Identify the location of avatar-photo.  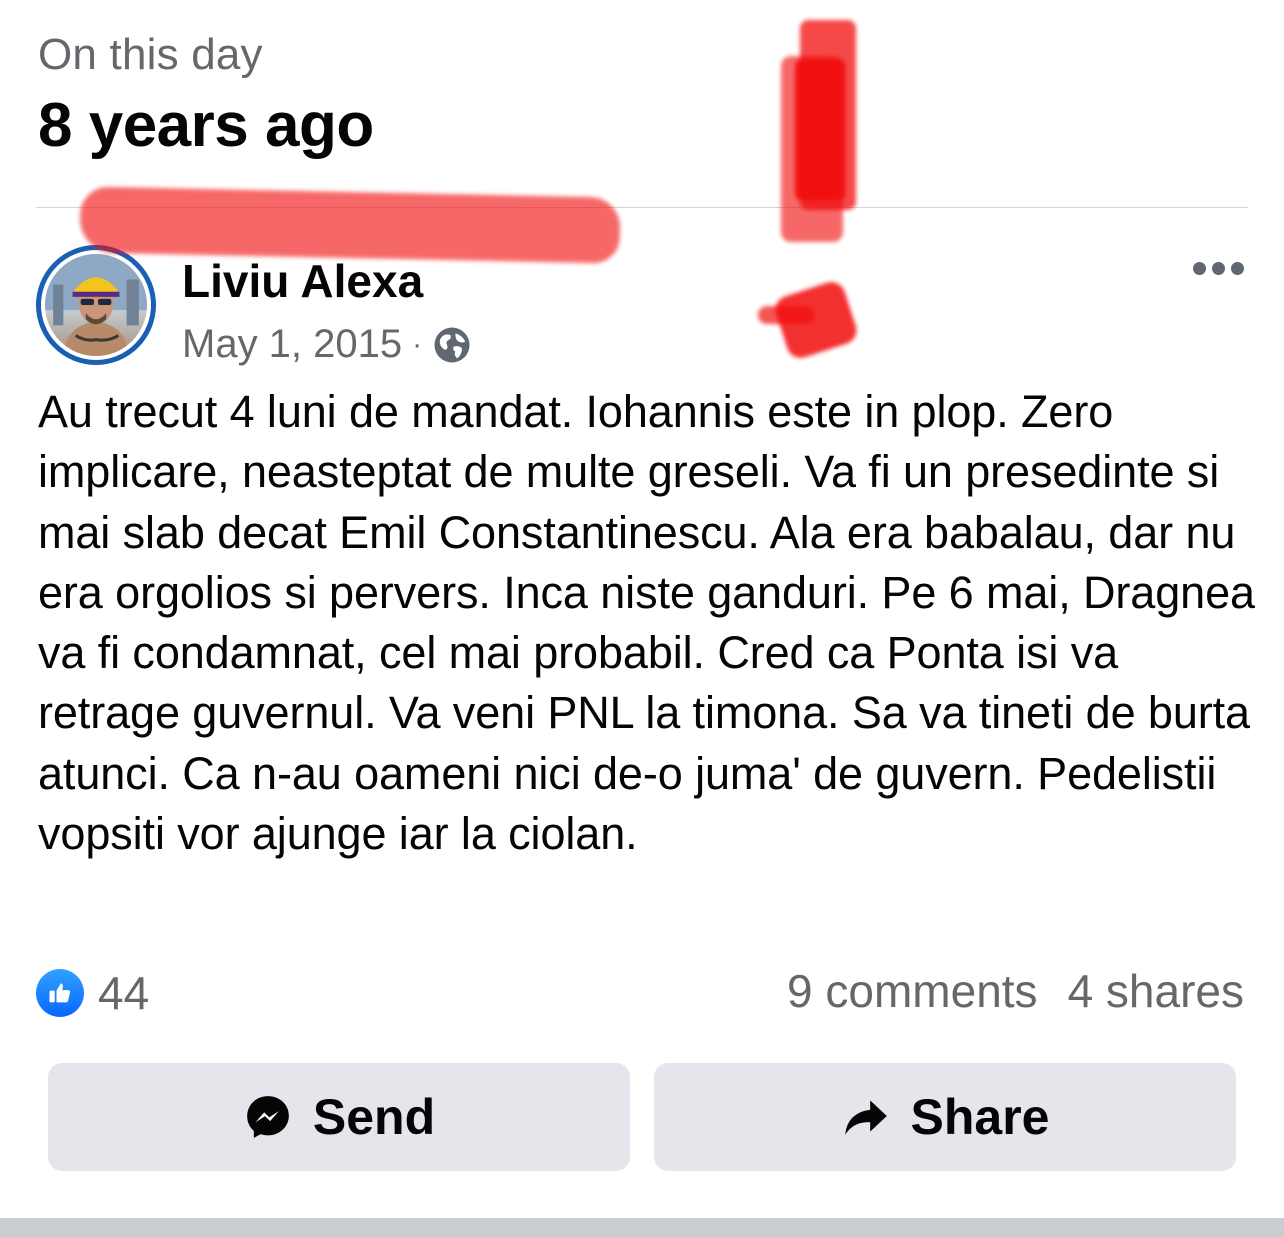
(96, 305).